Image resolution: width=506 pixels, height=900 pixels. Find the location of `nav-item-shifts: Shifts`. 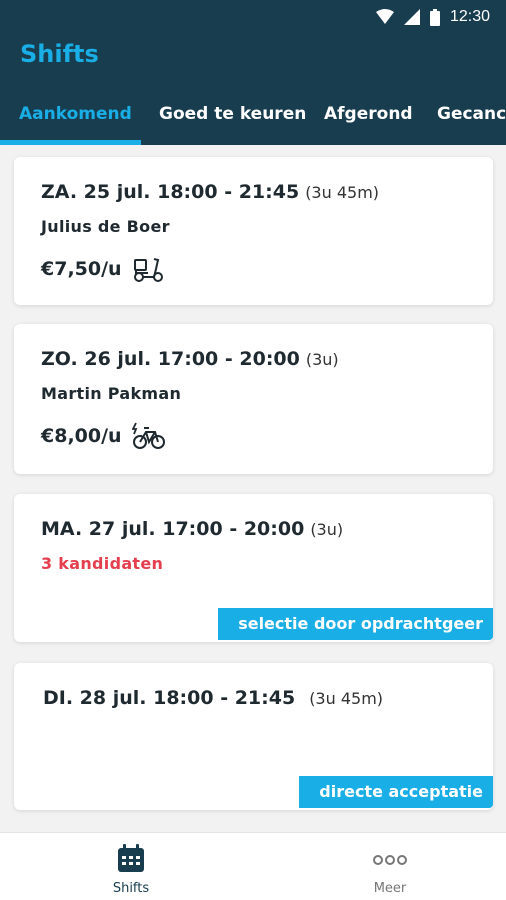

nav-item-shifts: Shifts is located at coordinates (131, 869).